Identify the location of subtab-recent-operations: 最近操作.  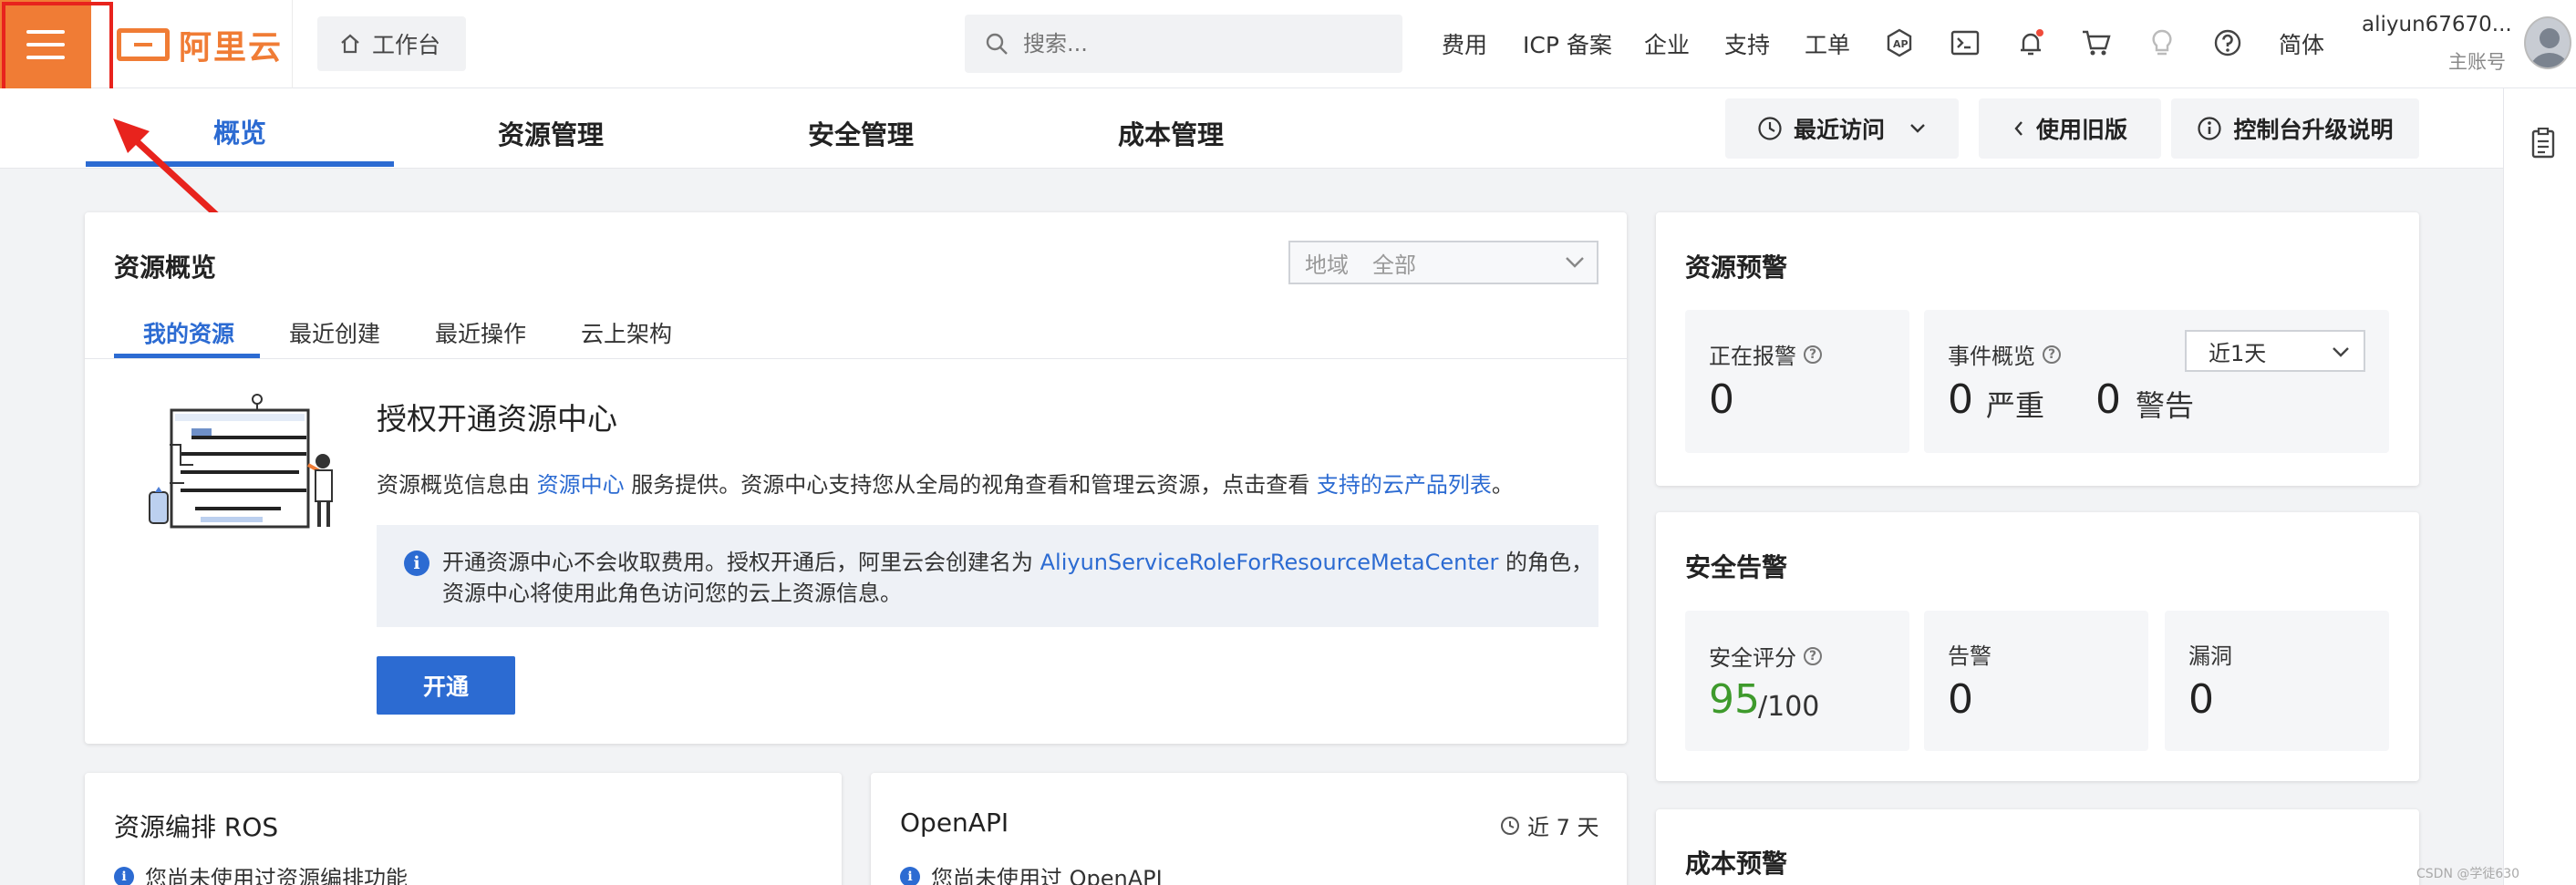
(480, 332).